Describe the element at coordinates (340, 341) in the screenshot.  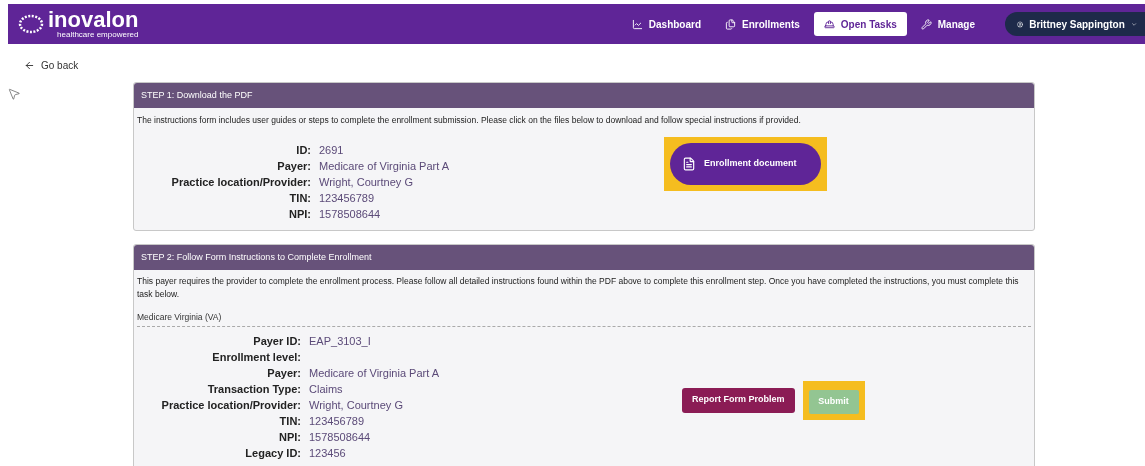
I see `field-value: EAP_3103_I` at that location.